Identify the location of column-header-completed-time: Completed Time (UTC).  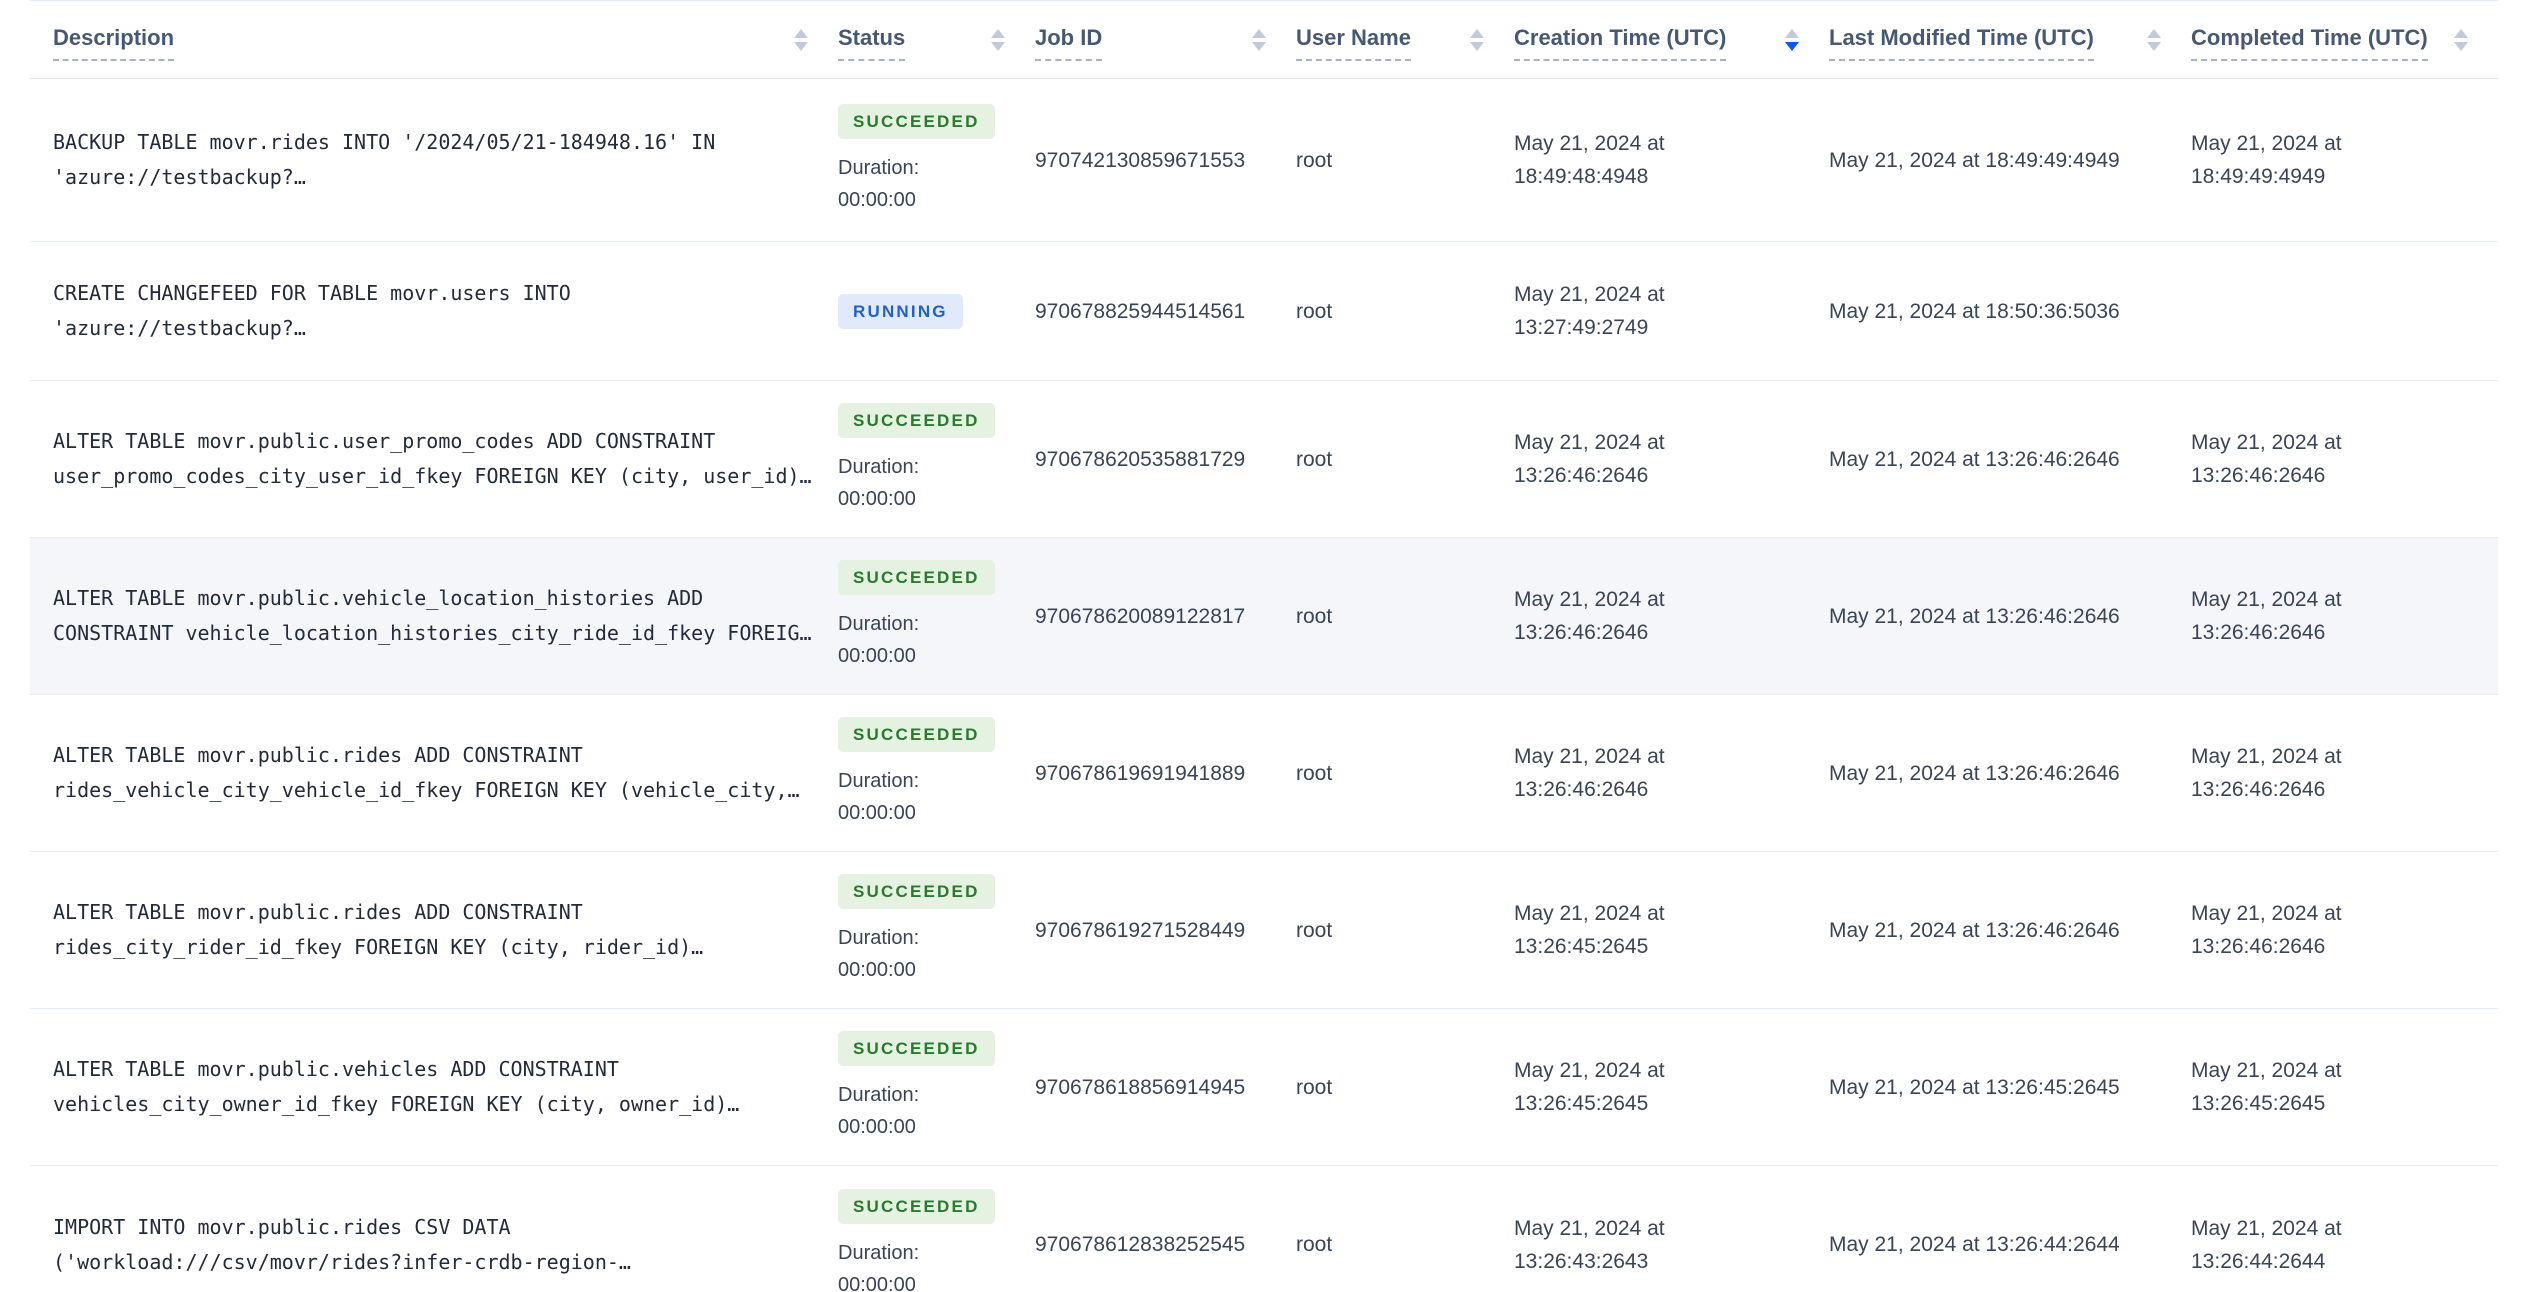
(2344, 43).